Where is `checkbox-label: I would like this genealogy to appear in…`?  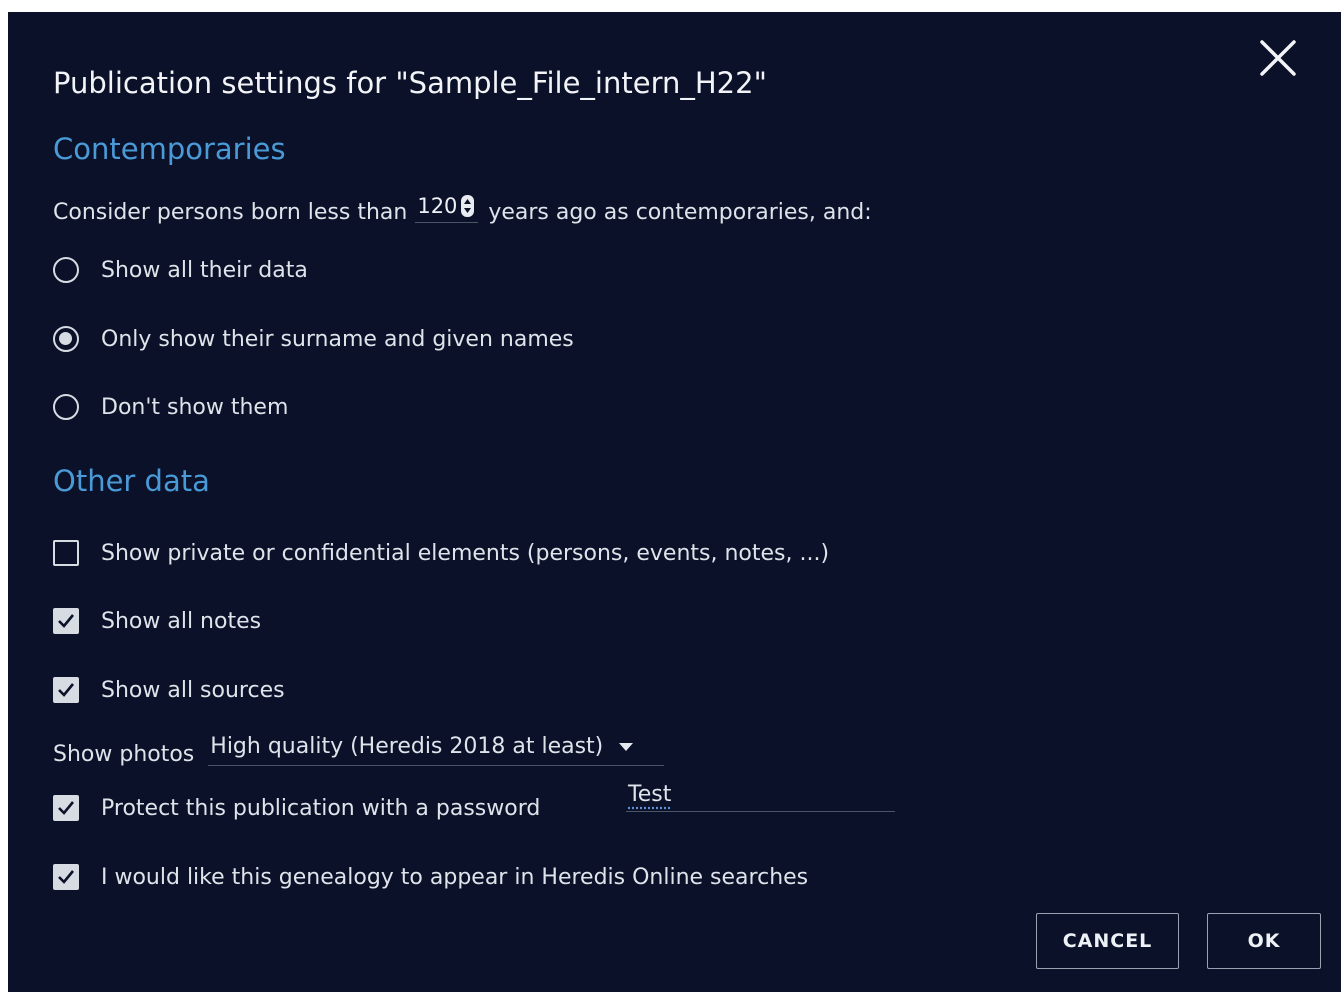 checkbox-label: I would like this genealogy to appear in… is located at coordinates (455, 877).